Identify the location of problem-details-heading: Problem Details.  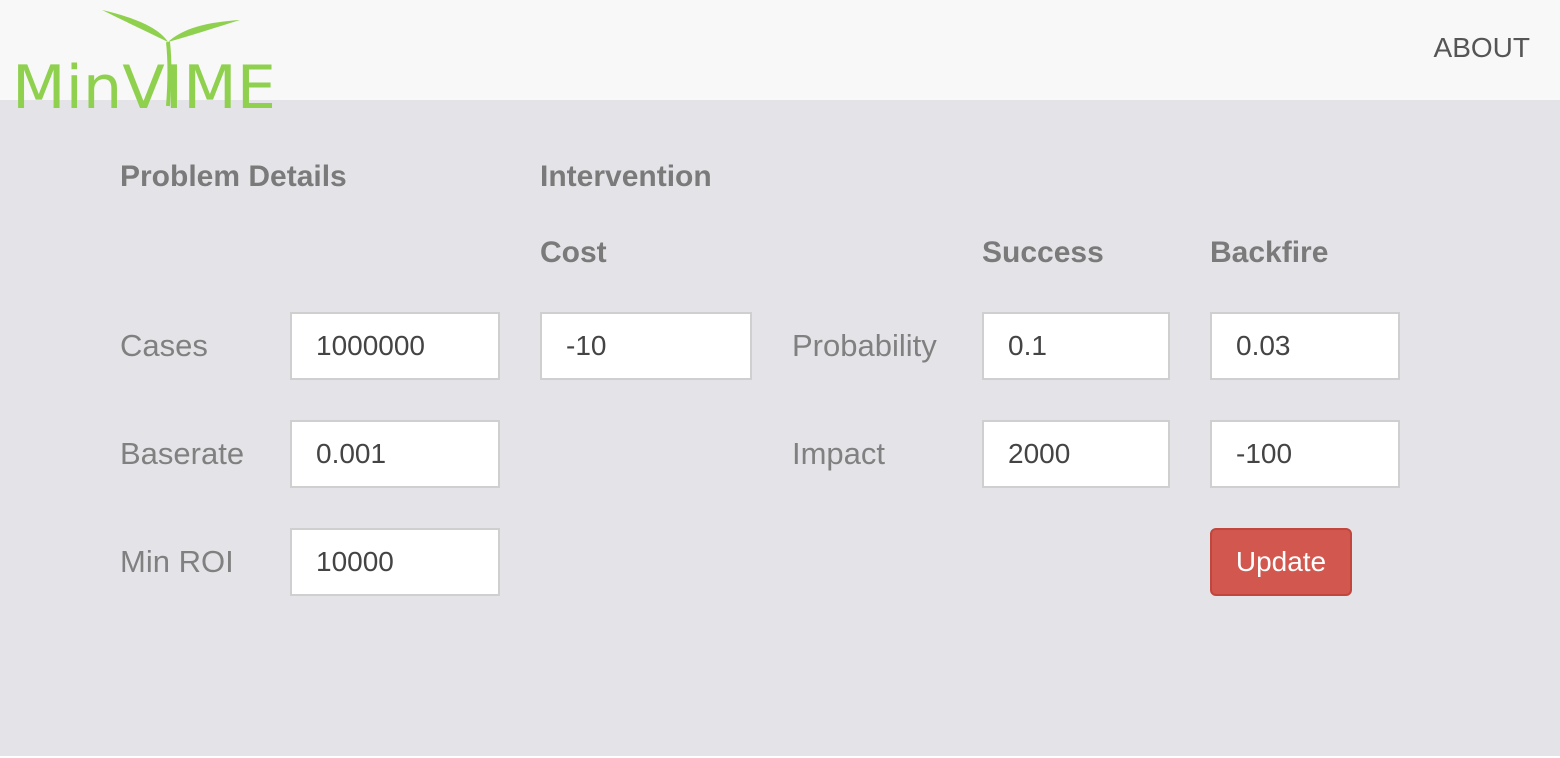
(233, 176).